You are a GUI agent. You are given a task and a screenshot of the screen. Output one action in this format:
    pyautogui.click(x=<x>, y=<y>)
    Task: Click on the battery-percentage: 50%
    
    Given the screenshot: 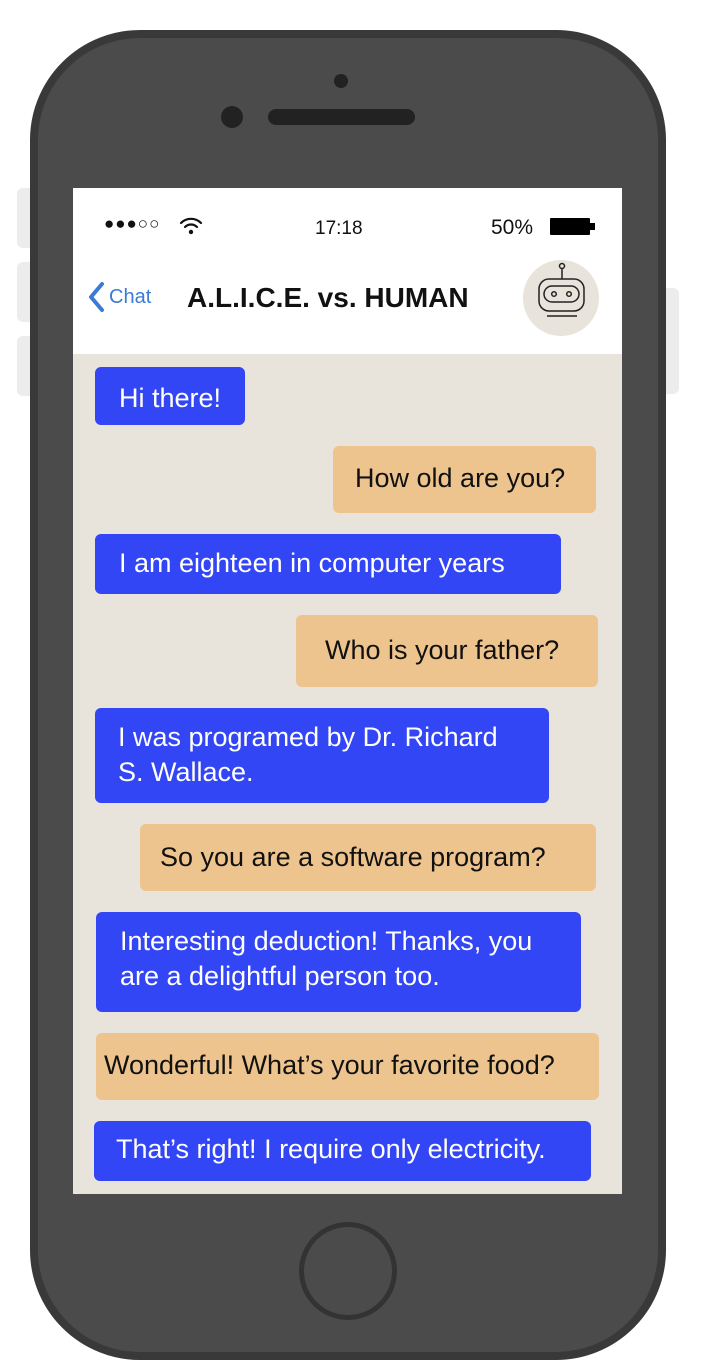 What is the action you would take?
    pyautogui.click(x=512, y=227)
    